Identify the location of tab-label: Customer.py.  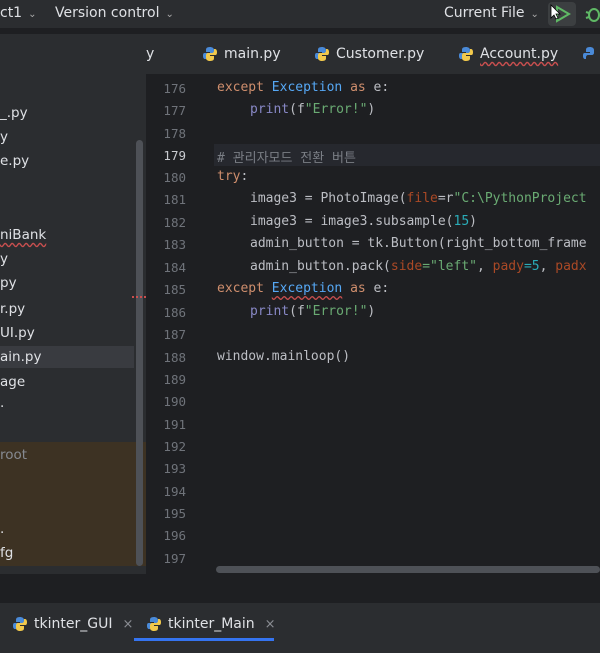
(380, 54).